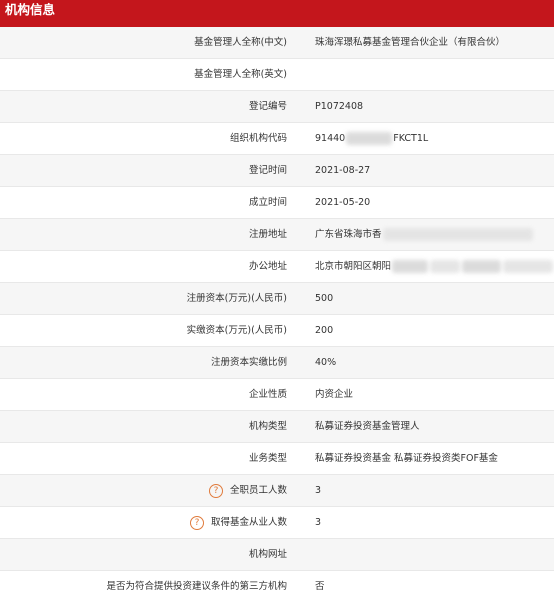 This screenshot has width=554, height=594. I want to click on org-code-suffix: FKCT1L, so click(411, 138).